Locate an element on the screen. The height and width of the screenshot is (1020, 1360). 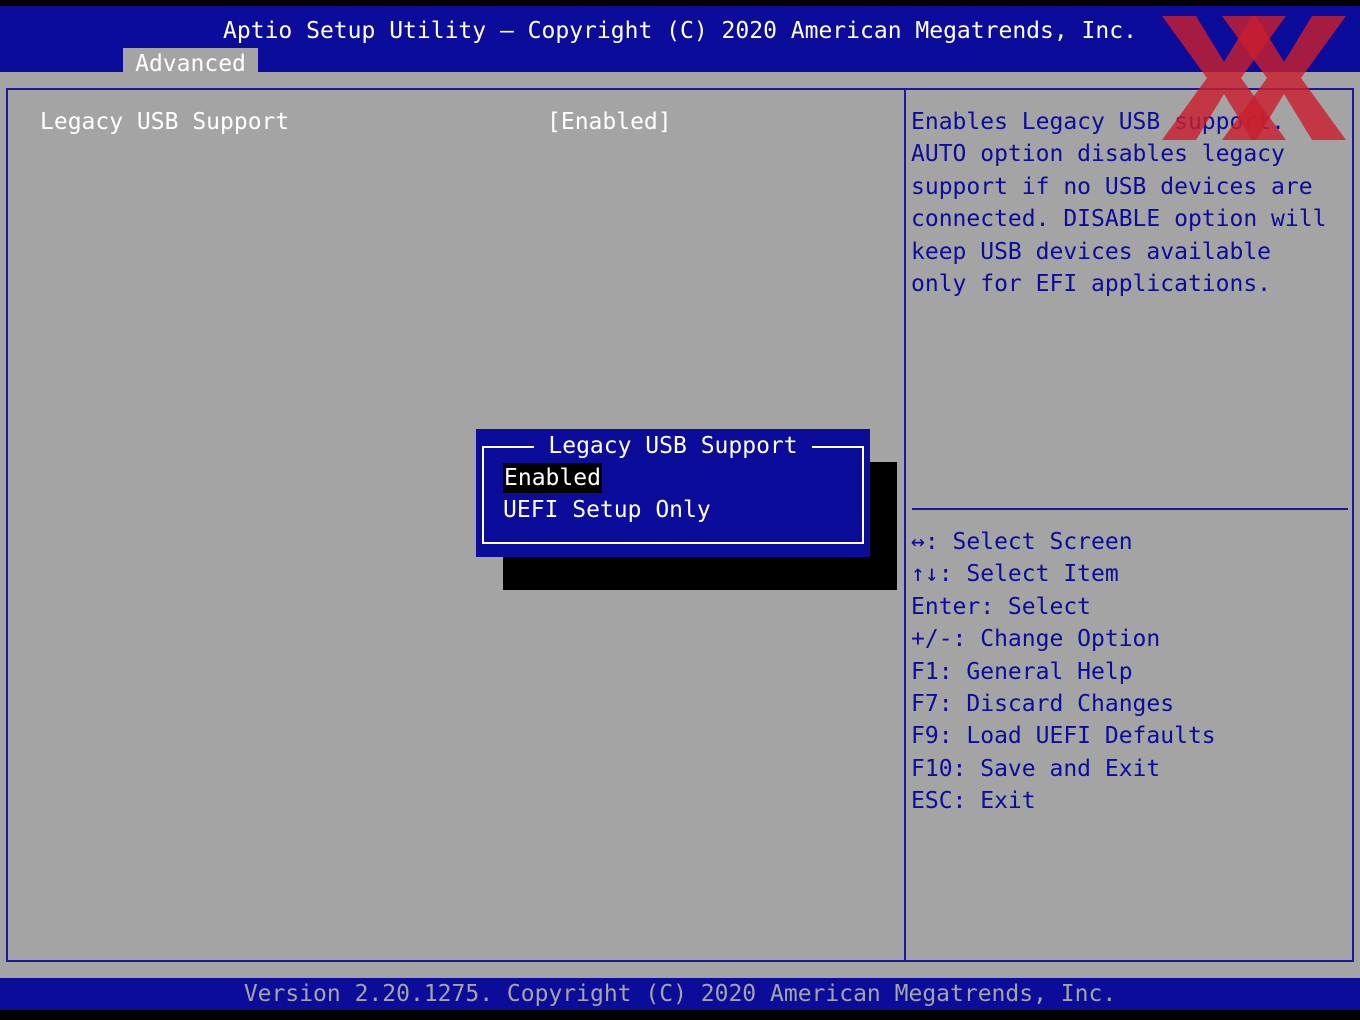
help-divider is located at coordinates (1130, 509).